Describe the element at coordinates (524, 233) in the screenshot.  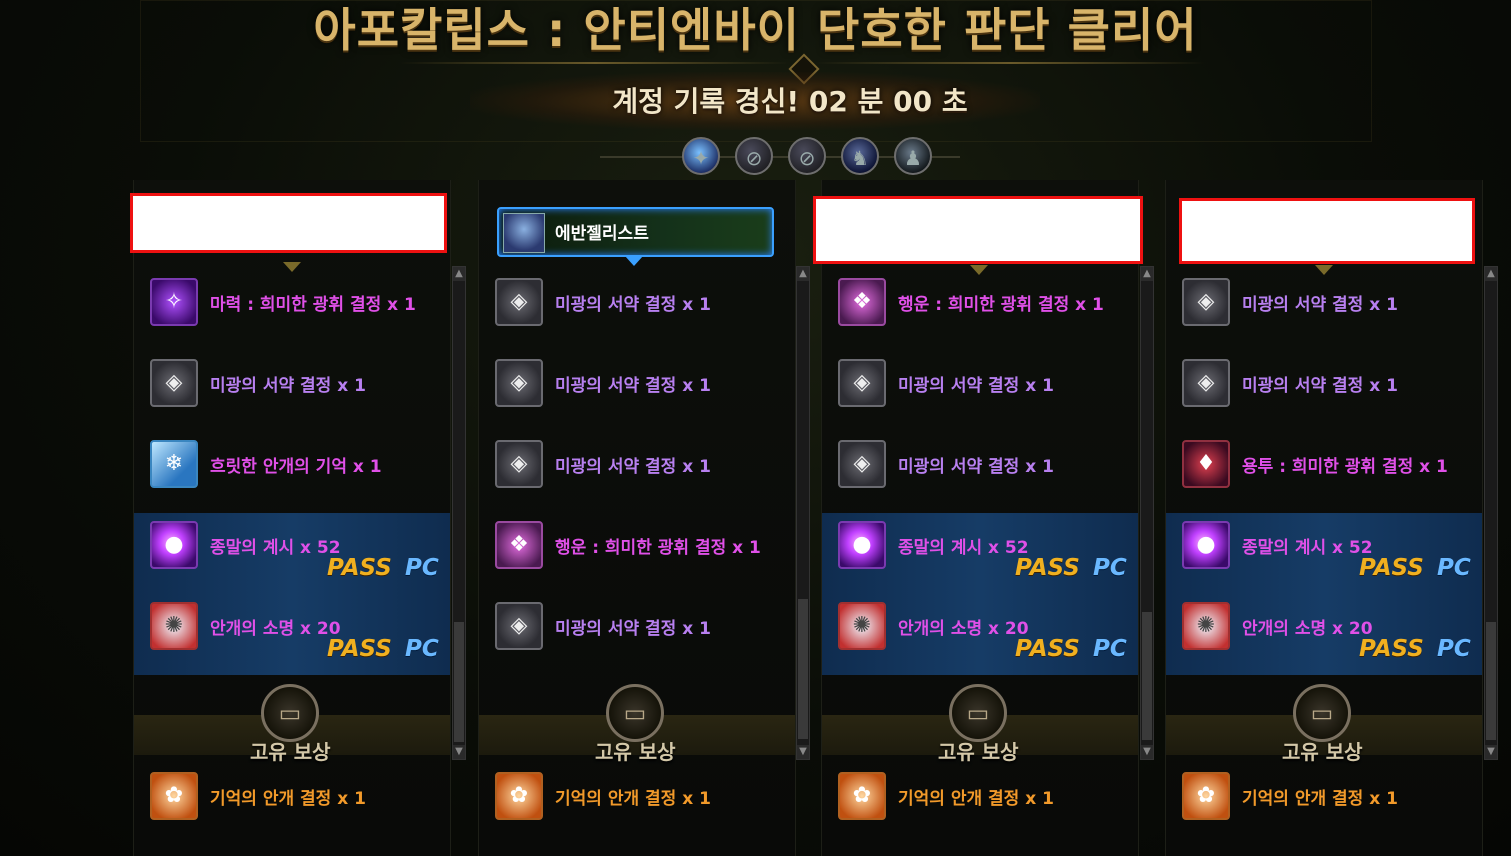
I see `character-portrait-icon` at that location.